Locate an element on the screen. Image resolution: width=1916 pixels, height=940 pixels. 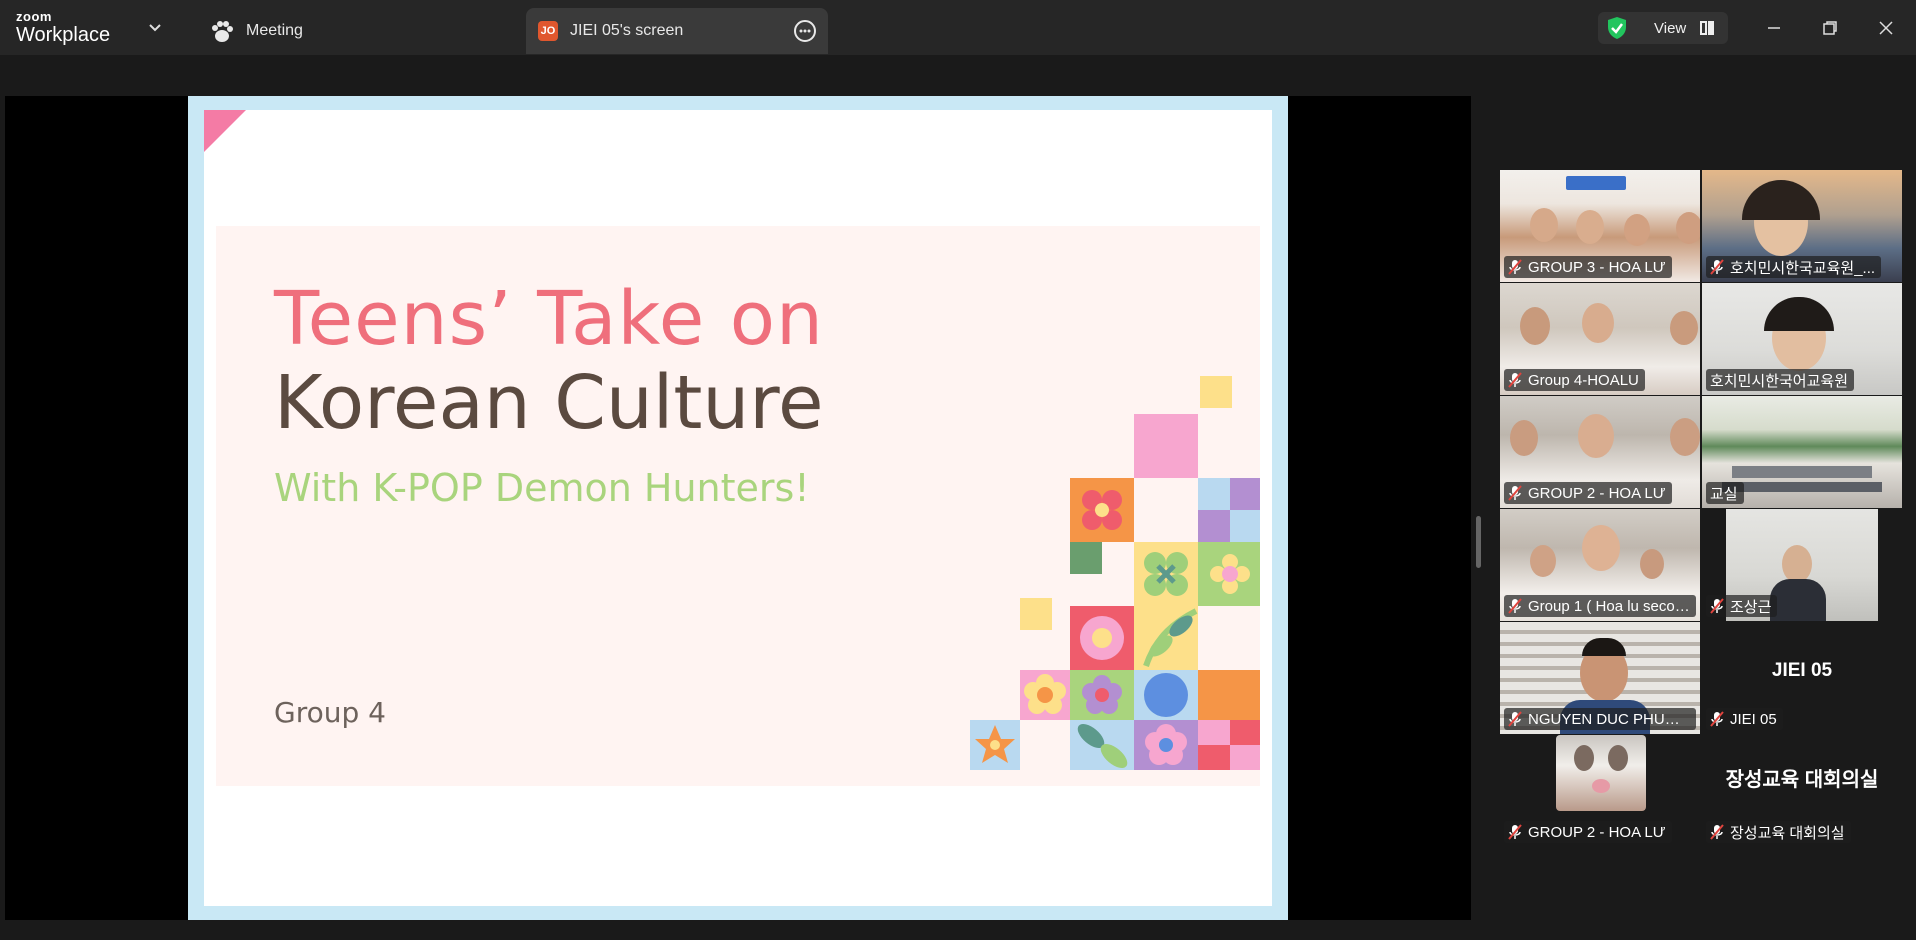
flower-mosaic-illustration is located at coordinates (1115, 573).